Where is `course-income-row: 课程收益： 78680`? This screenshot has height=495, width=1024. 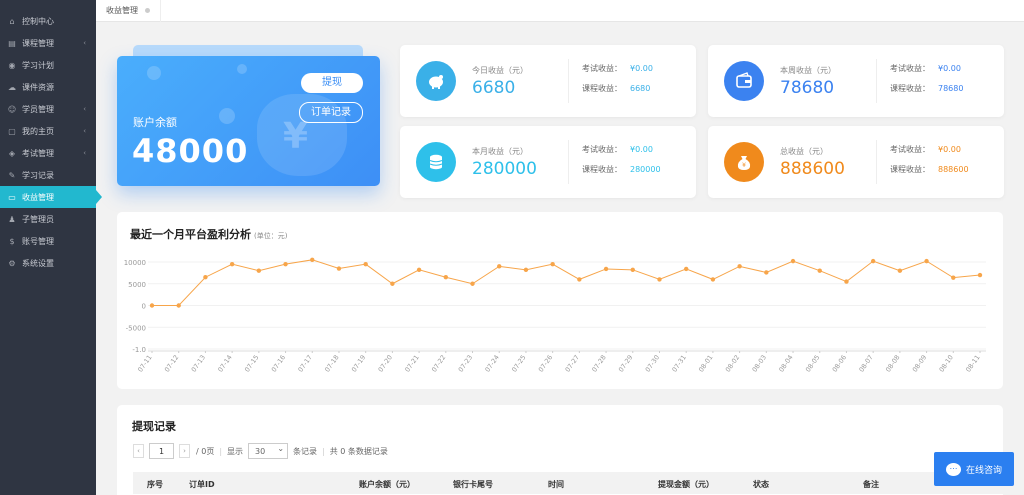
course-income-row: 课程收益： 78680 is located at coordinates (926, 88).